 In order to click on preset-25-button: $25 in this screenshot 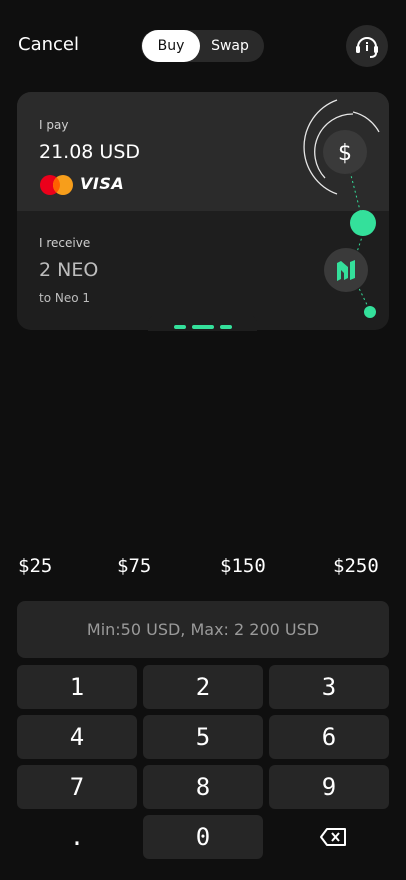, I will do `click(35, 566)`.